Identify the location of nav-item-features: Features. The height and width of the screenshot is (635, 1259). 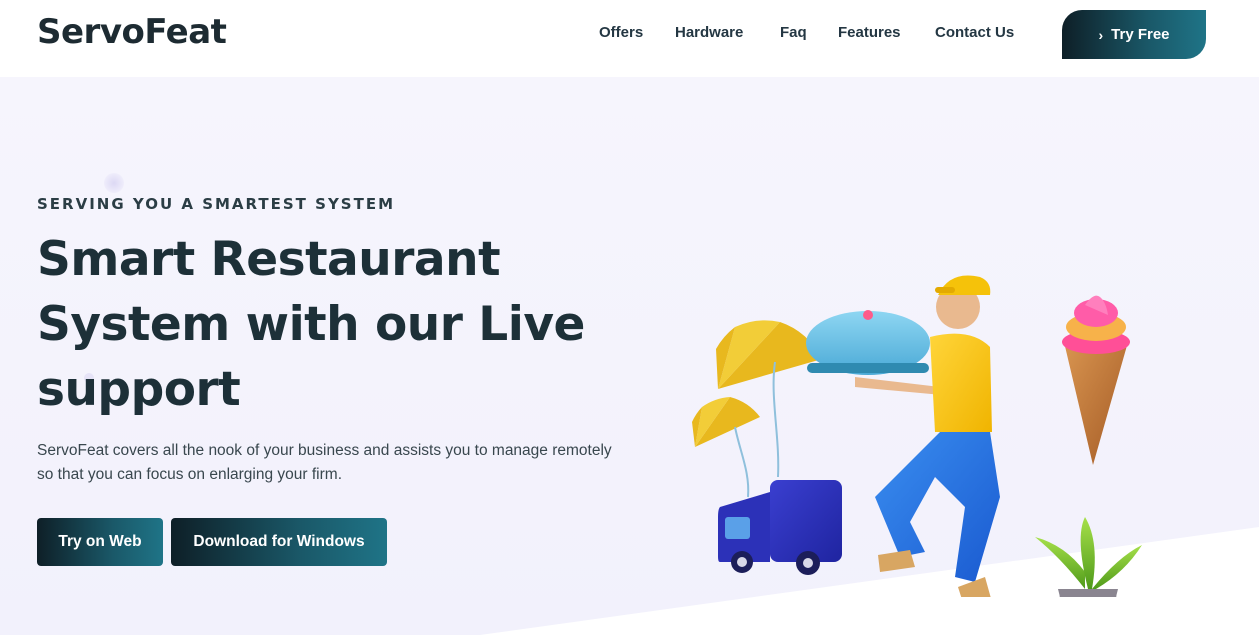
(869, 32).